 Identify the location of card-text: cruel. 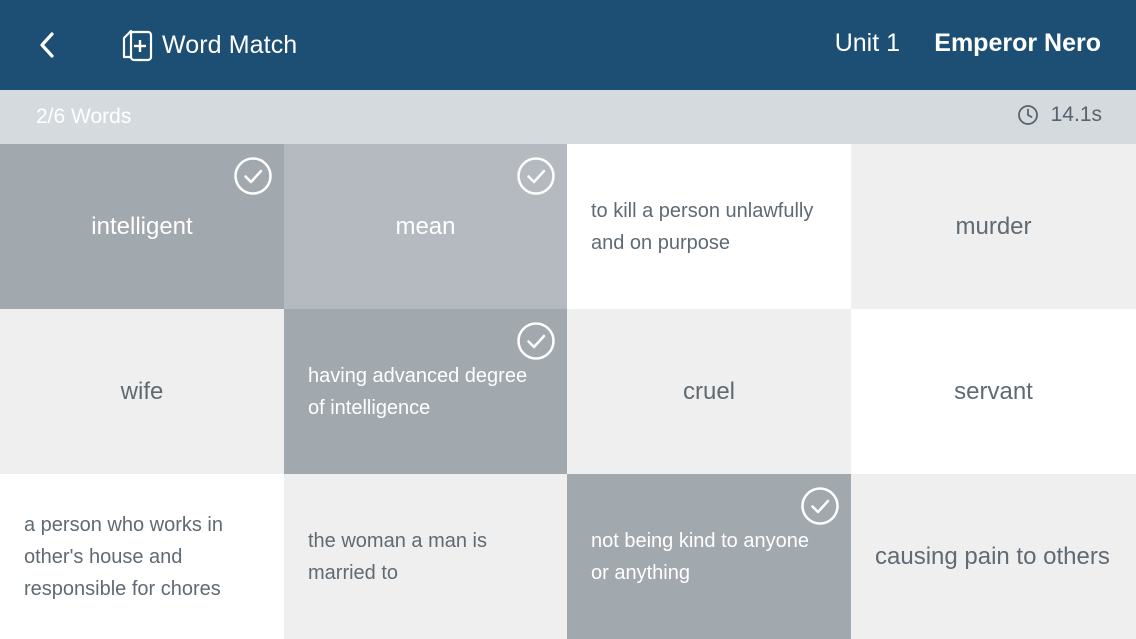
(709, 391).